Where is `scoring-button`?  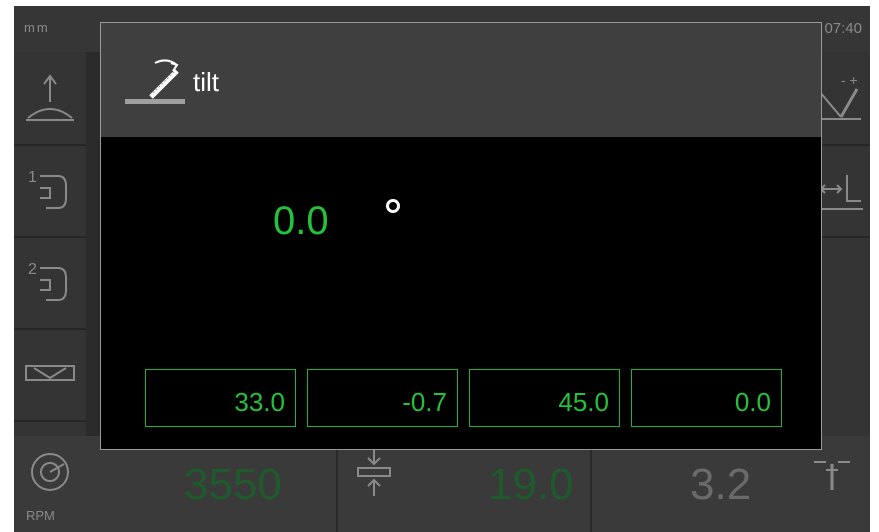 scoring-button is located at coordinates (50, 375).